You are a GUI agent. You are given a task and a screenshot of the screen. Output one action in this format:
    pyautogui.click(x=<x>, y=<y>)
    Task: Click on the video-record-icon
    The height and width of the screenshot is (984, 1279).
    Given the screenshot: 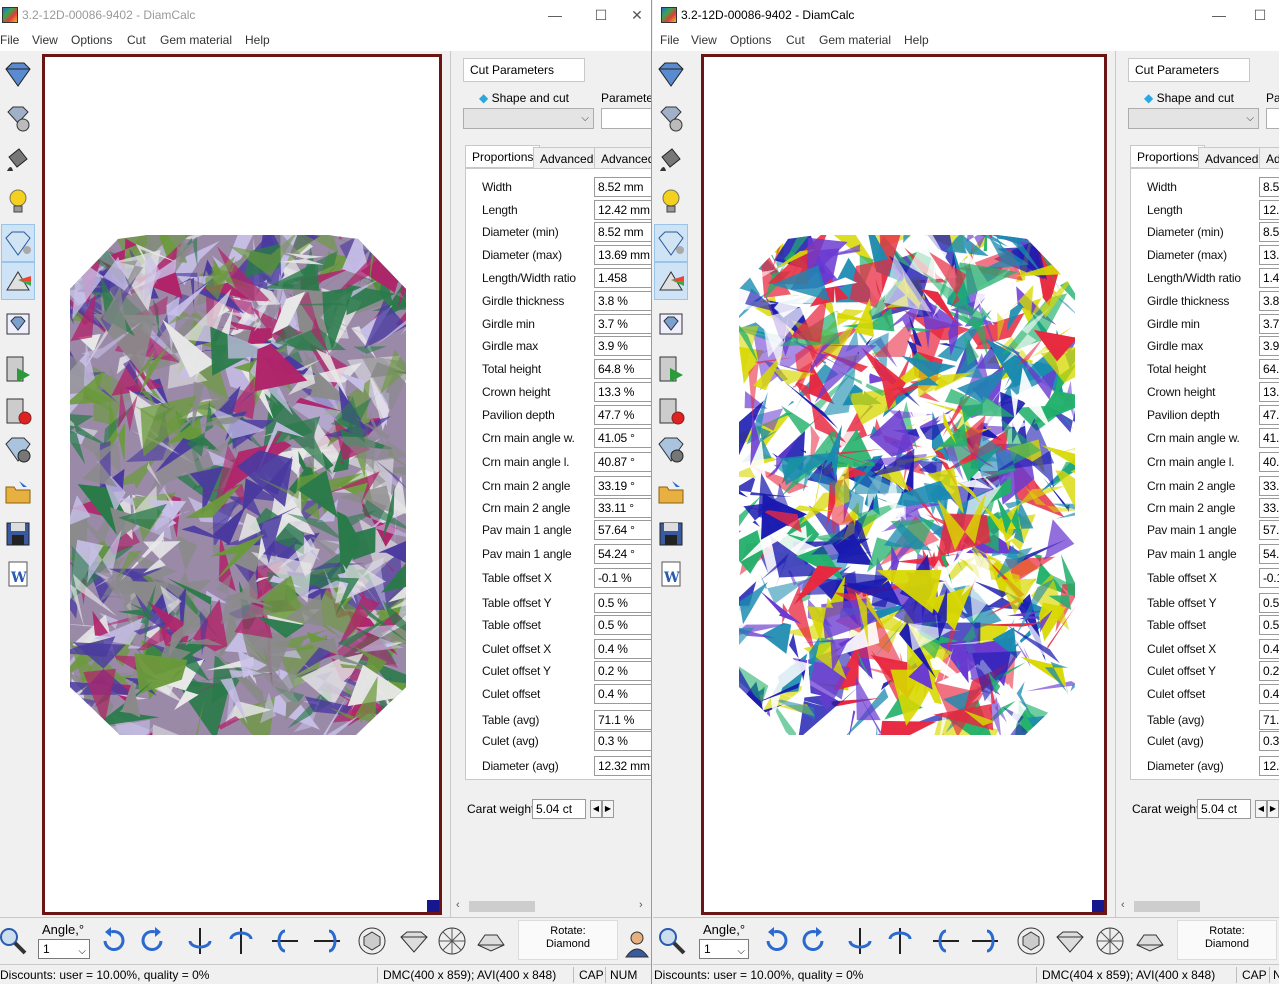 What is the action you would take?
    pyautogui.click(x=18, y=411)
    